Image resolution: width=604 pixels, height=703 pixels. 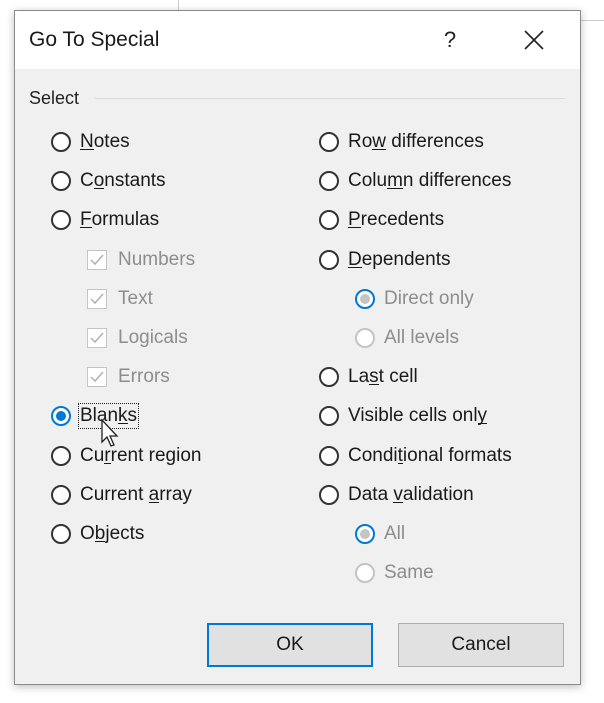 What do you see at coordinates (54, 98) in the screenshot?
I see `select-group-label: Select` at bounding box center [54, 98].